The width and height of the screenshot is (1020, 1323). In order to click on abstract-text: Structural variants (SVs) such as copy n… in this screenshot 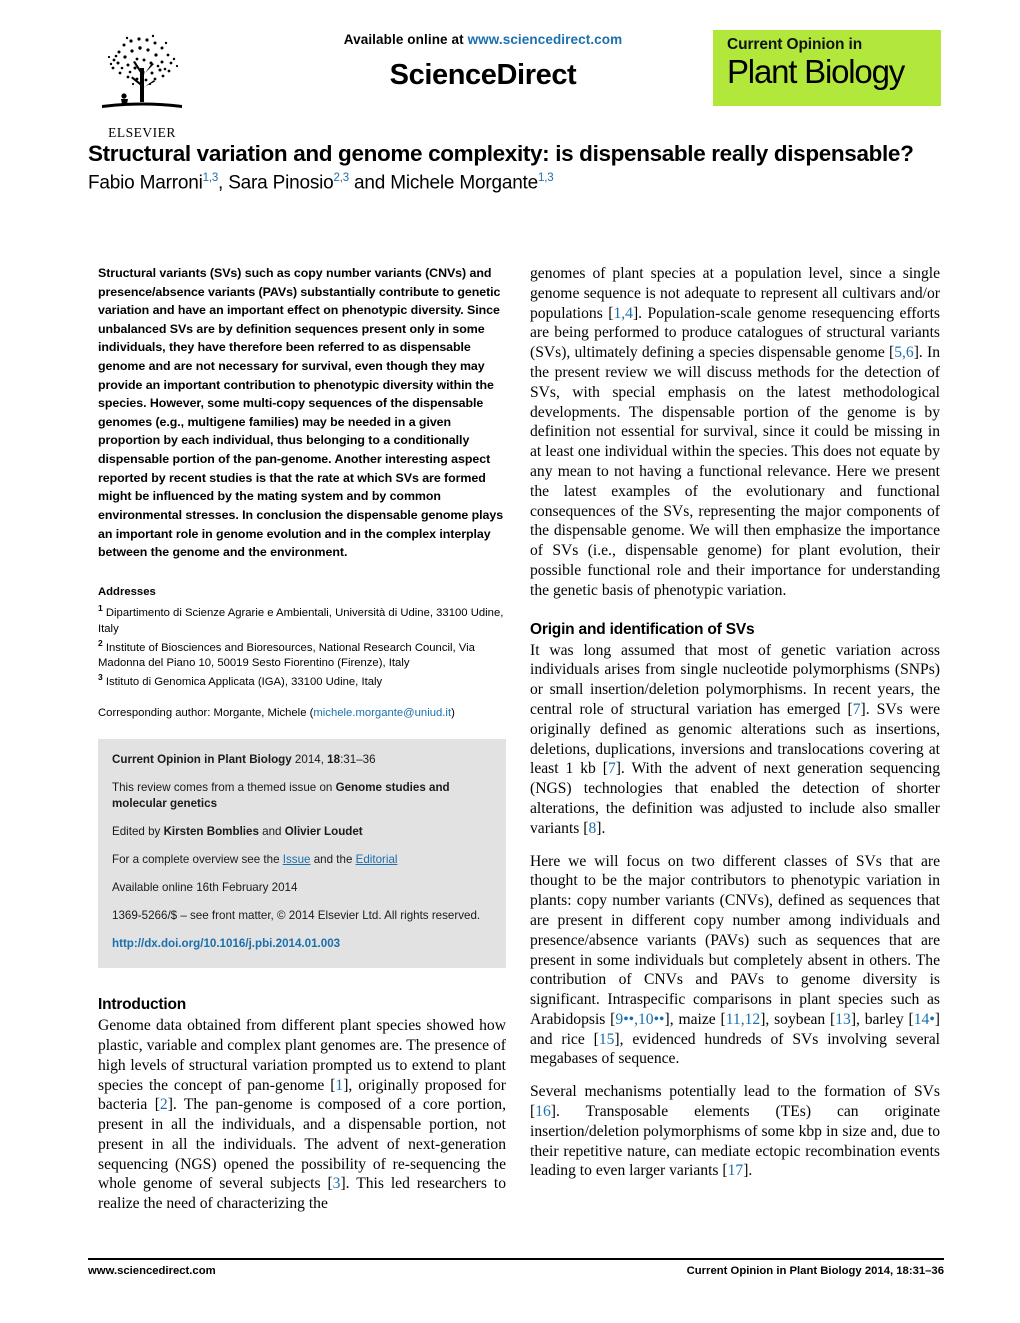, I will do `click(301, 413)`.